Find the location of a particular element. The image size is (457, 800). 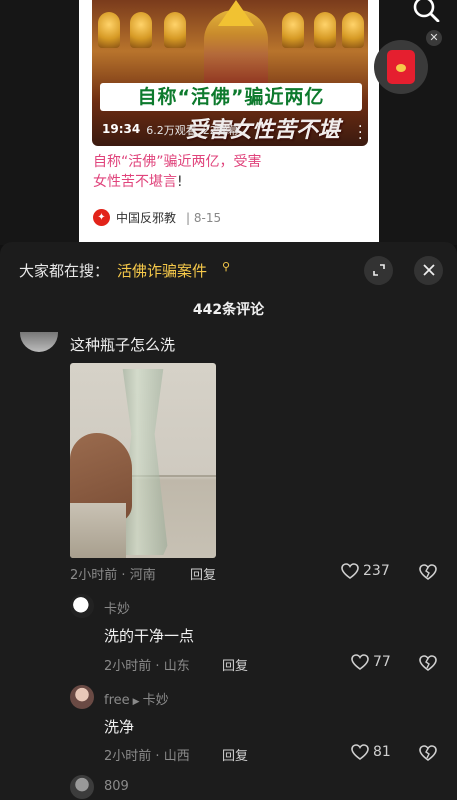

source-date: | 8-15 is located at coordinates (204, 217).